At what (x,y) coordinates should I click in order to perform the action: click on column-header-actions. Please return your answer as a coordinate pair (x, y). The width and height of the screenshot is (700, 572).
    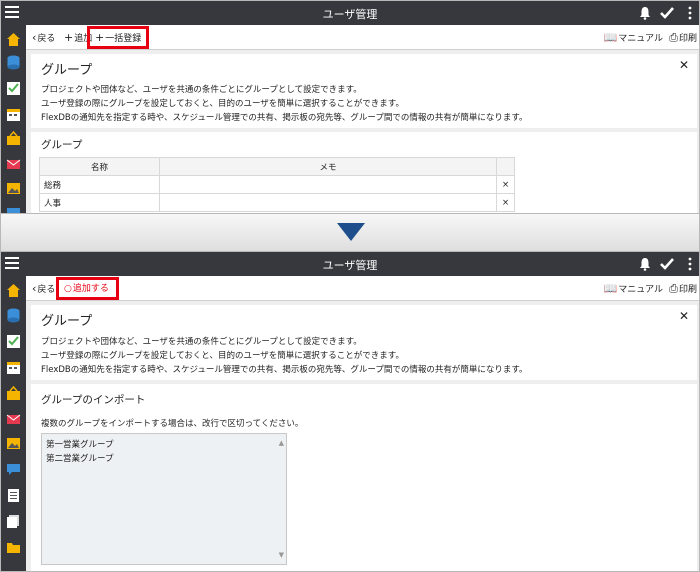
    Looking at the image, I should click on (505, 166).